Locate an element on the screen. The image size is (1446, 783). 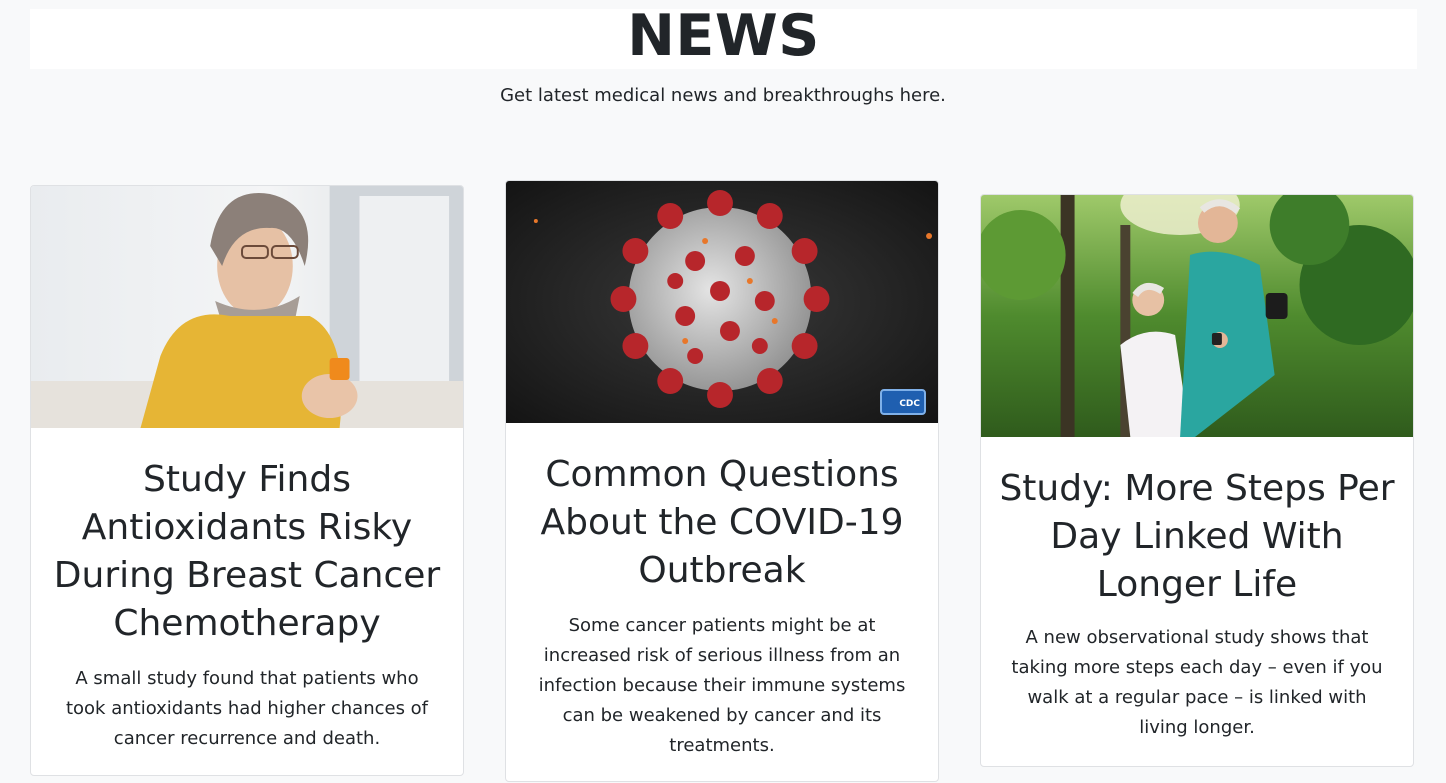
cdc-logo-badge: CDC is located at coordinates (903, 402).